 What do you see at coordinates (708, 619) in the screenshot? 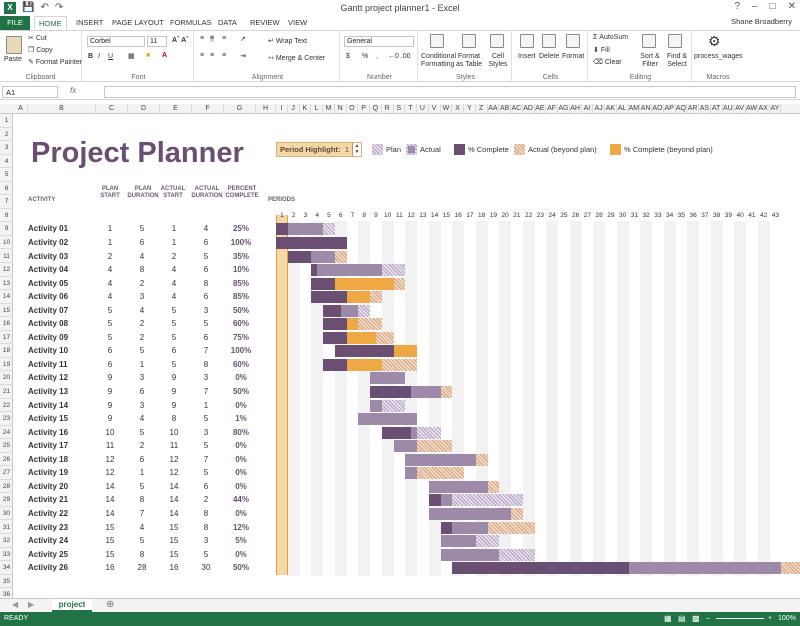
I see `zoom-out-icon: –` at bounding box center [708, 619].